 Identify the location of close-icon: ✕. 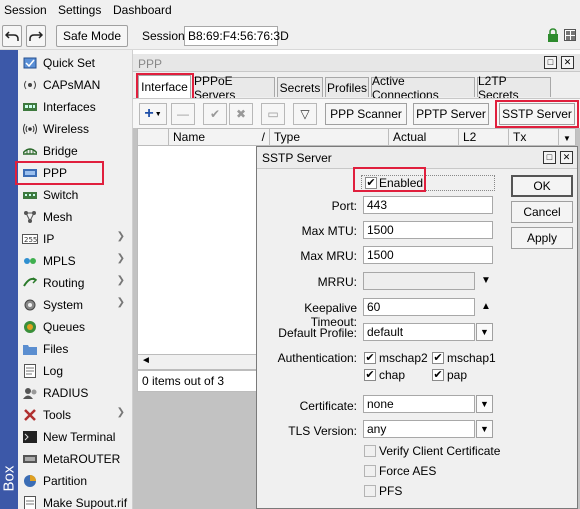
(567, 62).